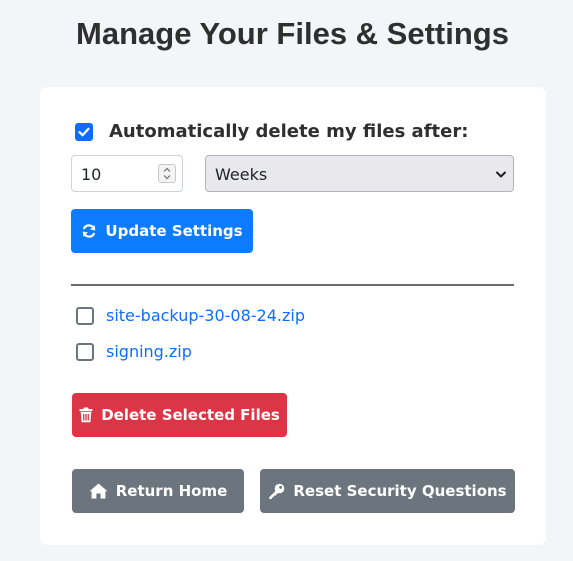 Image resolution: width=573 pixels, height=561 pixels. Describe the element at coordinates (171, 491) in the screenshot. I see `return-home-label: Return Home` at that location.